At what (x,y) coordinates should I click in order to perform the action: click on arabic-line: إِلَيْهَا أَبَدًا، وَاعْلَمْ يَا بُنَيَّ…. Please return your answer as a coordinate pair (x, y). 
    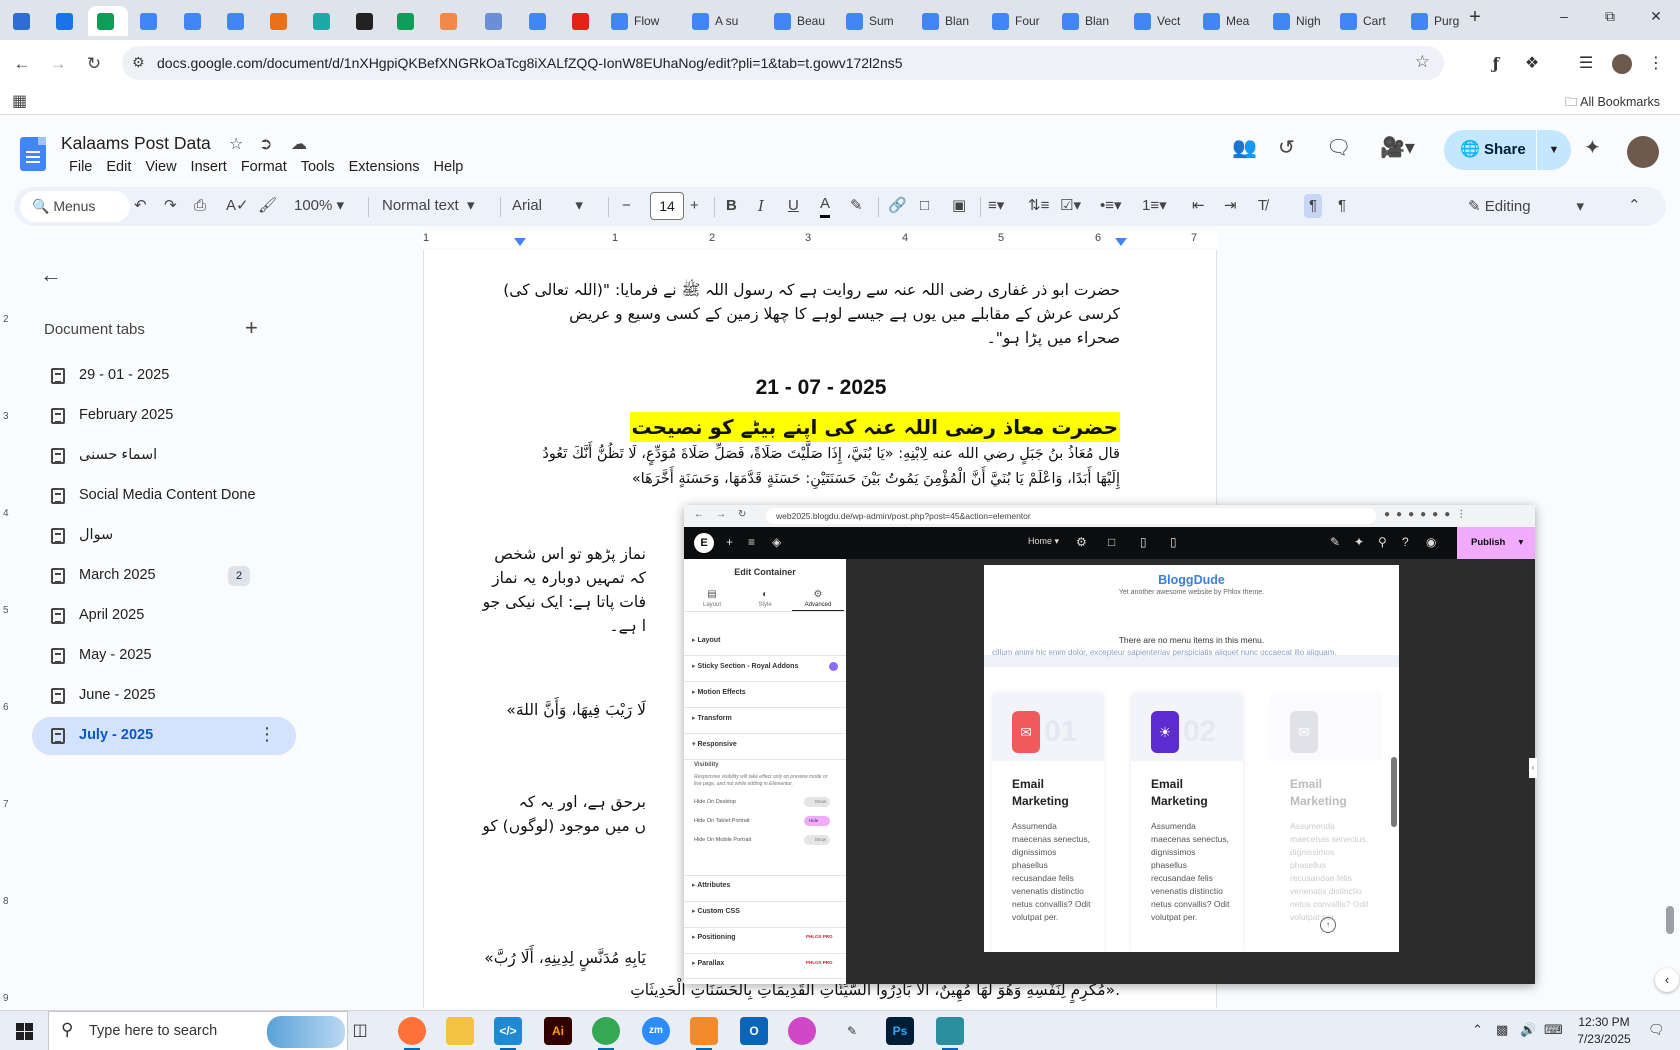
    Looking at the image, I should click on (876, 479).